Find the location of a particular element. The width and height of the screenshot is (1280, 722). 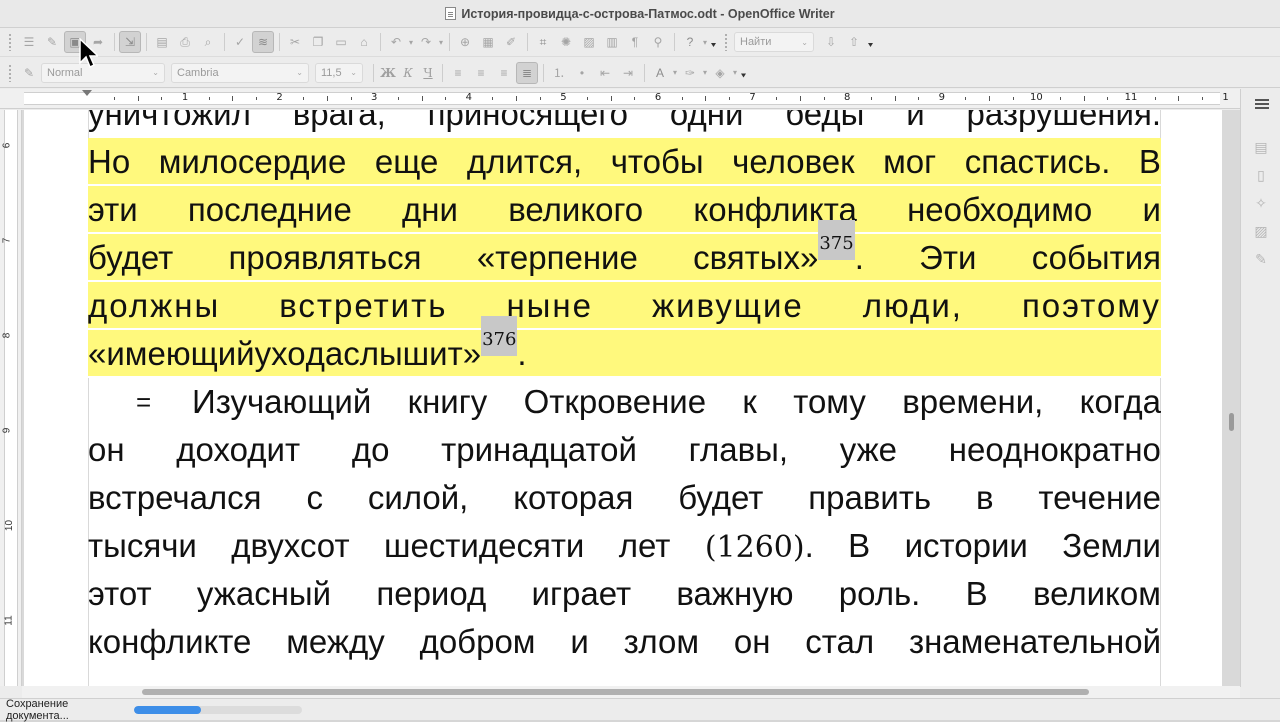

clone-format-icon: ⌂ is located at coordinates (364, 42).